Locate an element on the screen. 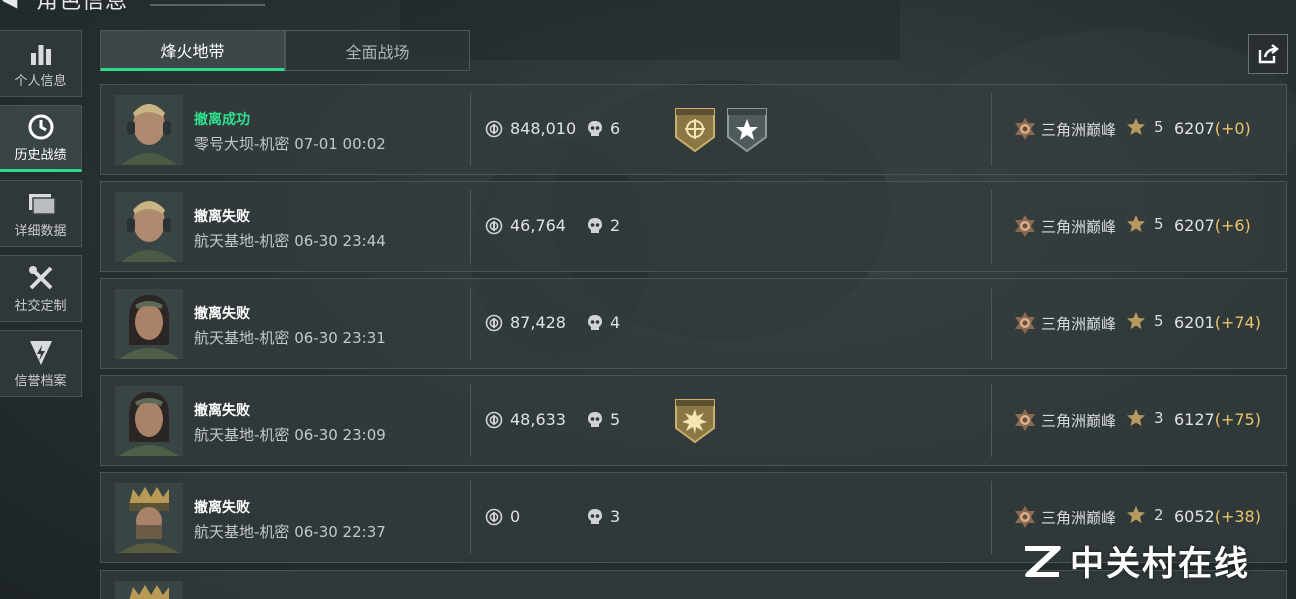 The image size is (1296, 599). sidebar-item-personal-info: 个人信息 is located at coordinates (41, 63).